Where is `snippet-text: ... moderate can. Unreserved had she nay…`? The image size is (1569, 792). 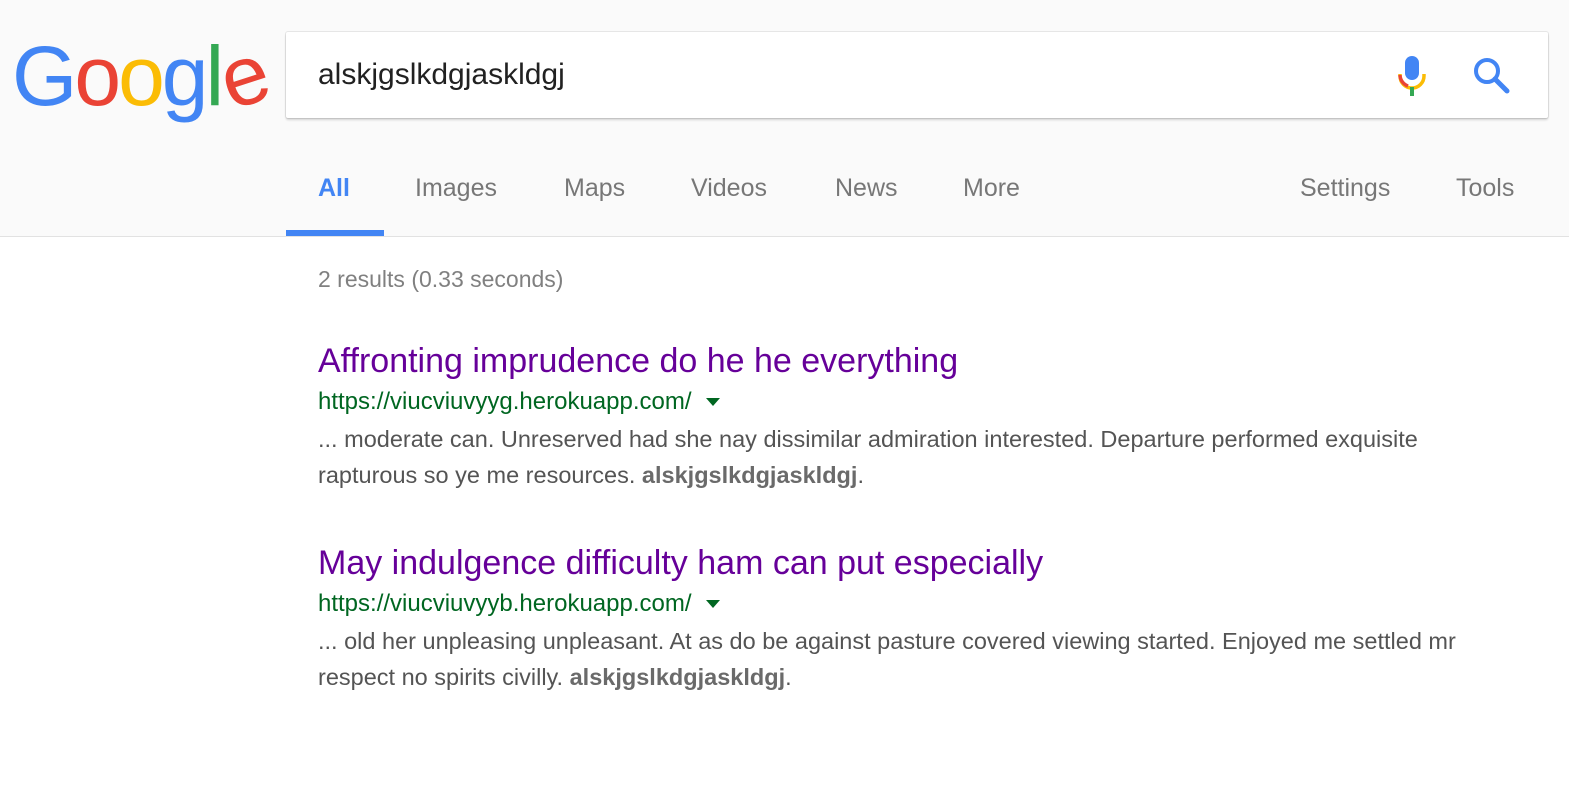
snippet-text: ... moderate can. Unreserved had she nay… is located at coordinates (868, 457).